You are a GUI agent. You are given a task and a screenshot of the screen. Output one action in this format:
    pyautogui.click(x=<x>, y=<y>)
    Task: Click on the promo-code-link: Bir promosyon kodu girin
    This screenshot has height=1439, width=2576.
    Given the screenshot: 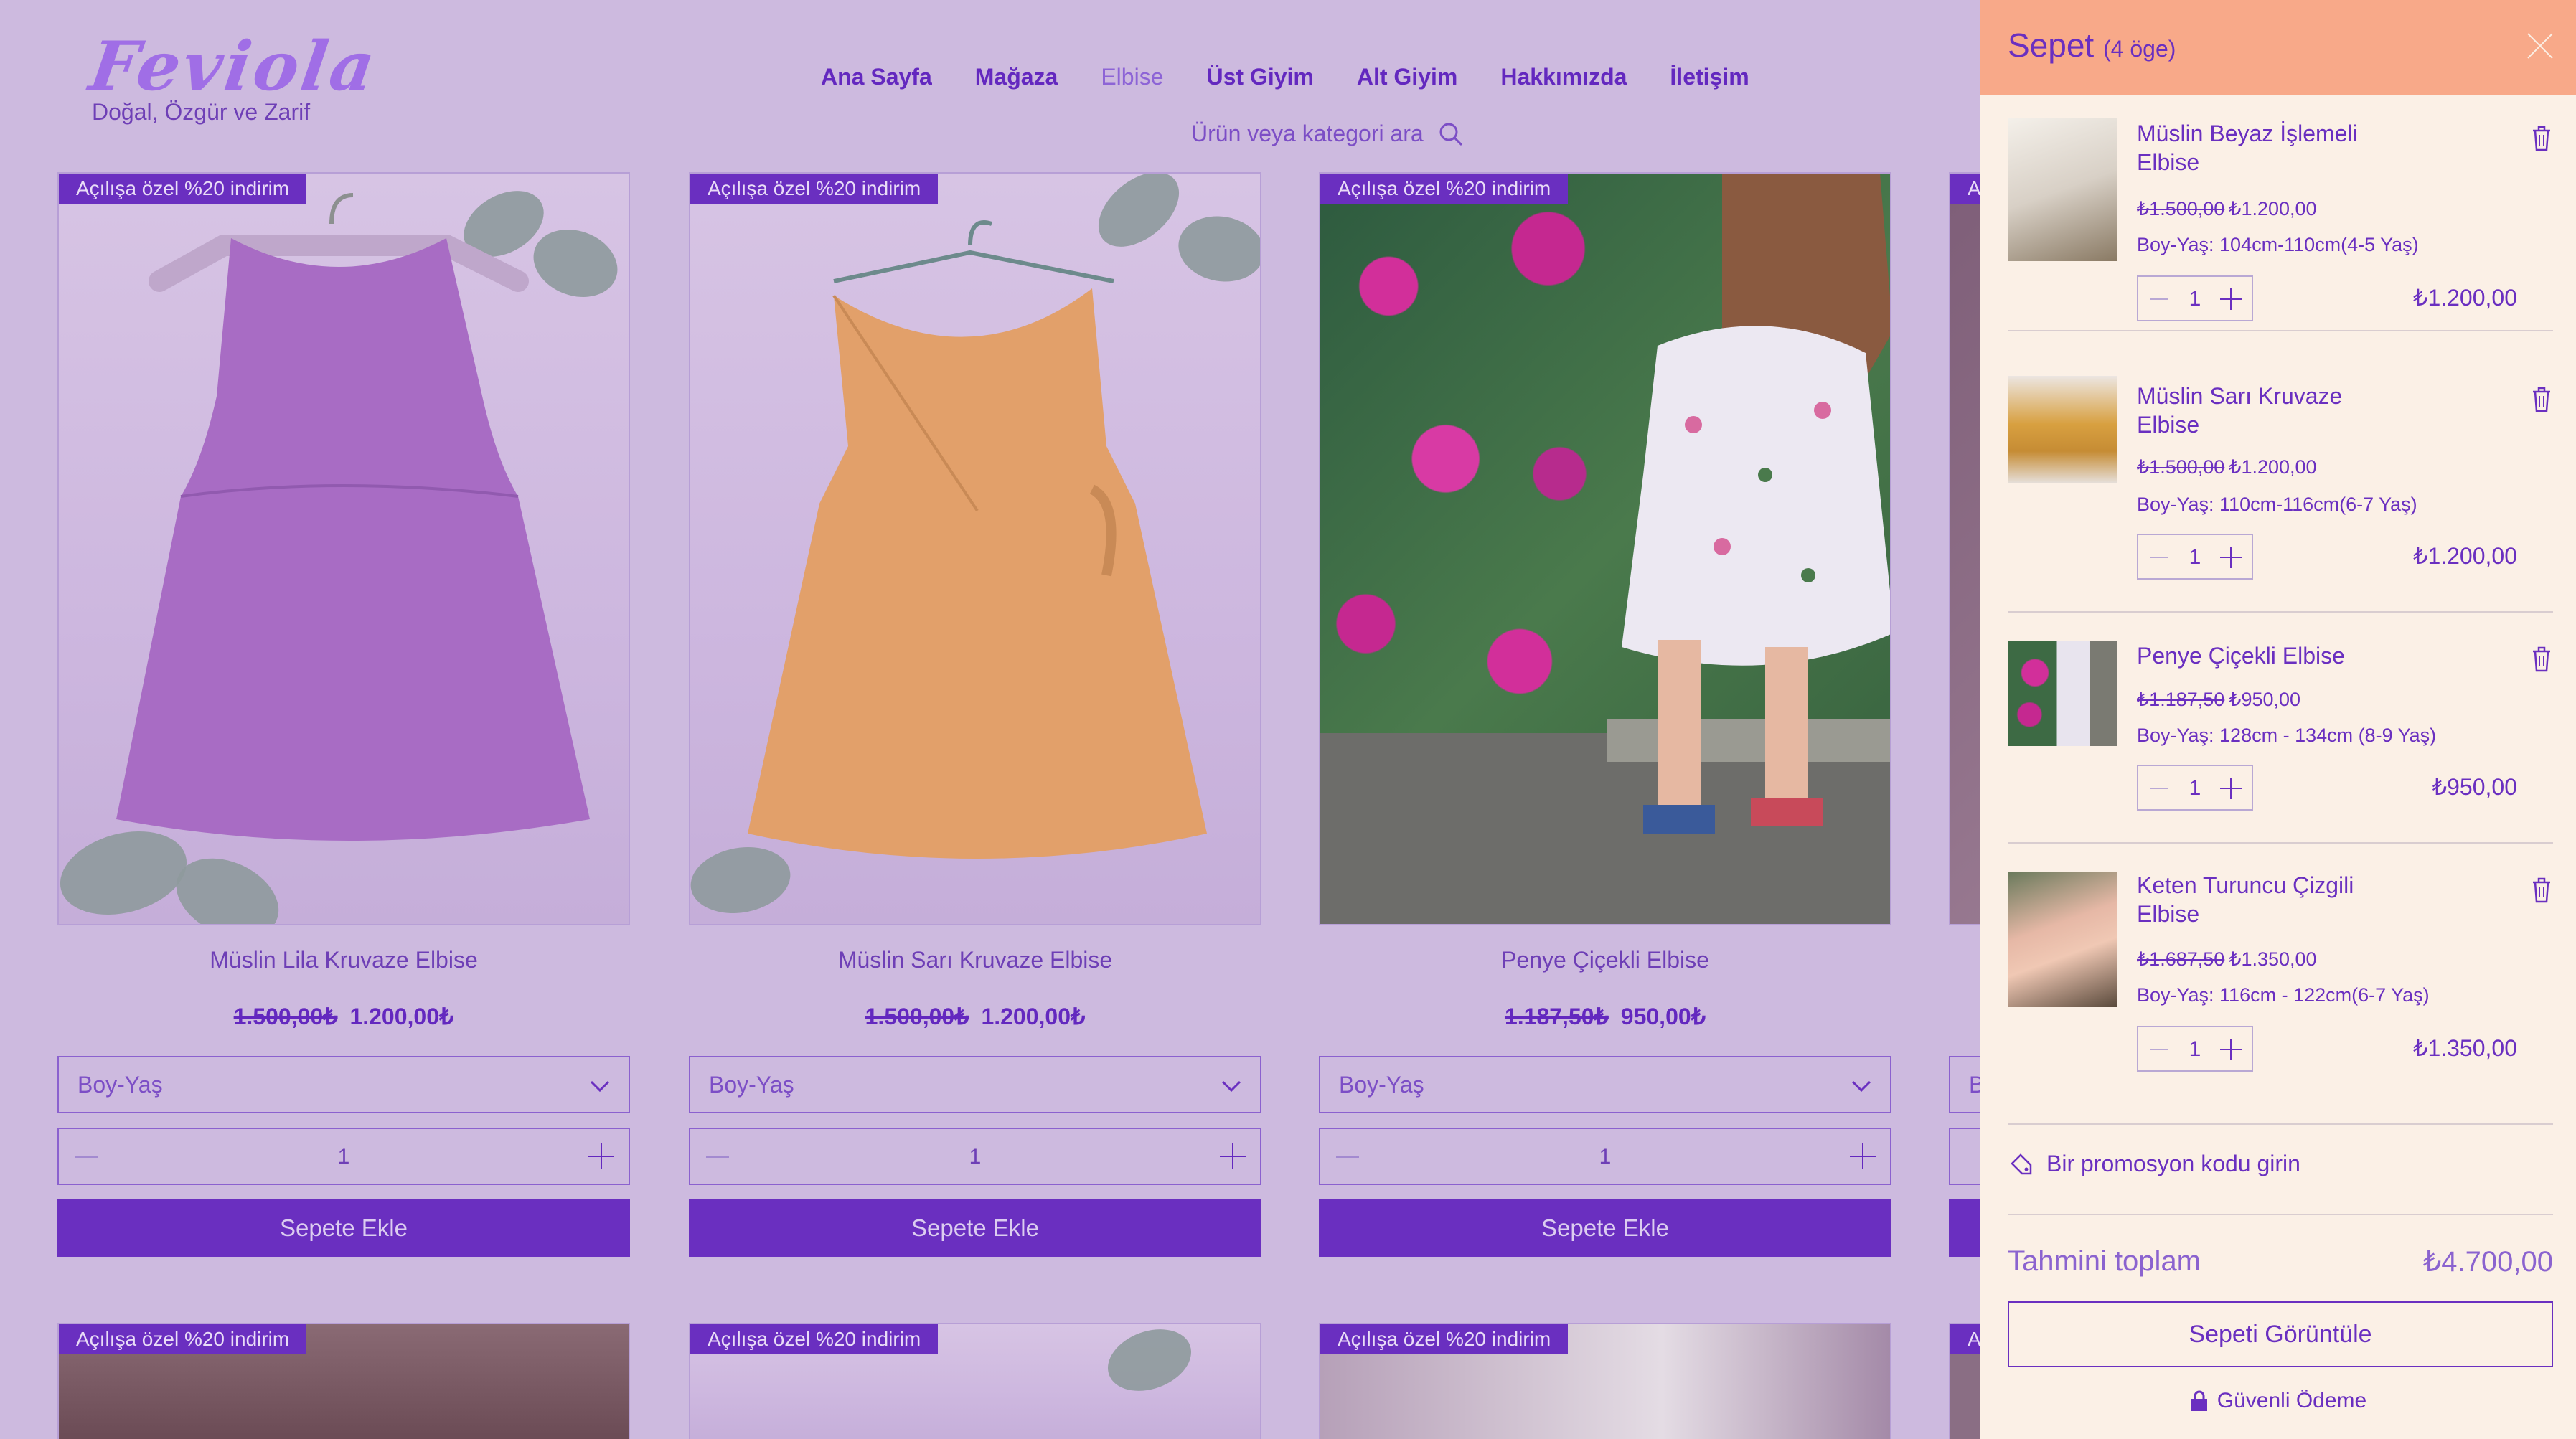 What is the action you would take?
    pyautogui.click(x=2154, y=1164)
    